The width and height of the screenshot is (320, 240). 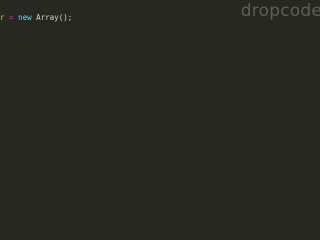 What do you see at coordinates (52, 17) in the screenshot?
I see `constructor-call-token: Array();` at bounding box center [52, 17].